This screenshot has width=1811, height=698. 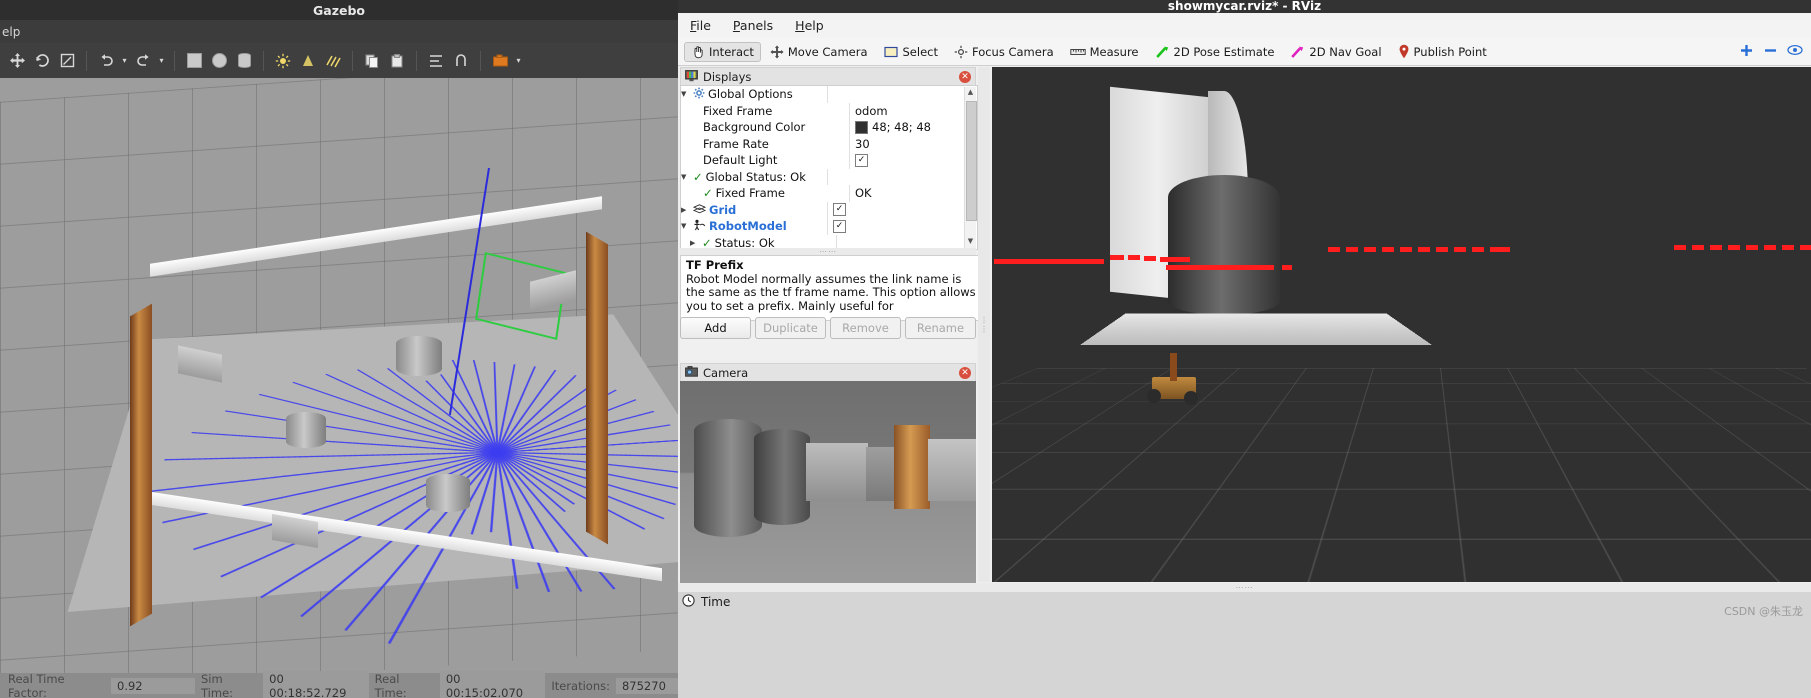 I want to click on rename-button: Rename, so click(x=940, y=328).